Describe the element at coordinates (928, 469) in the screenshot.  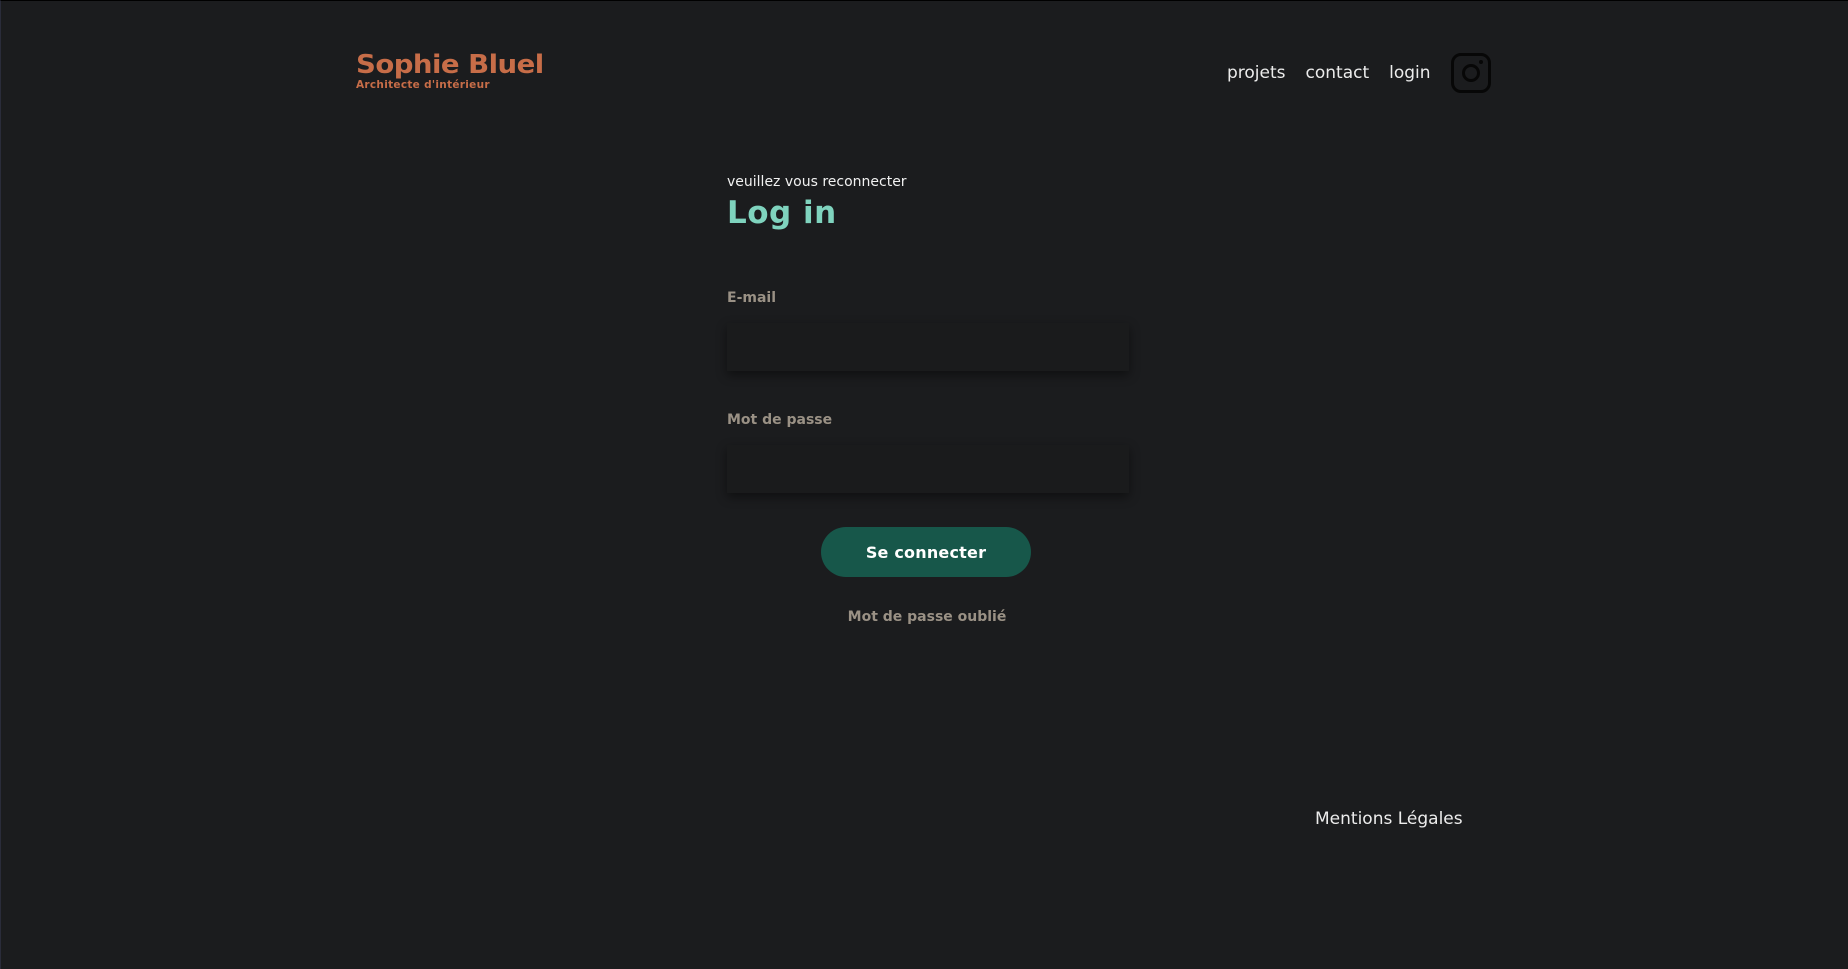
I see `password-field` at that location.